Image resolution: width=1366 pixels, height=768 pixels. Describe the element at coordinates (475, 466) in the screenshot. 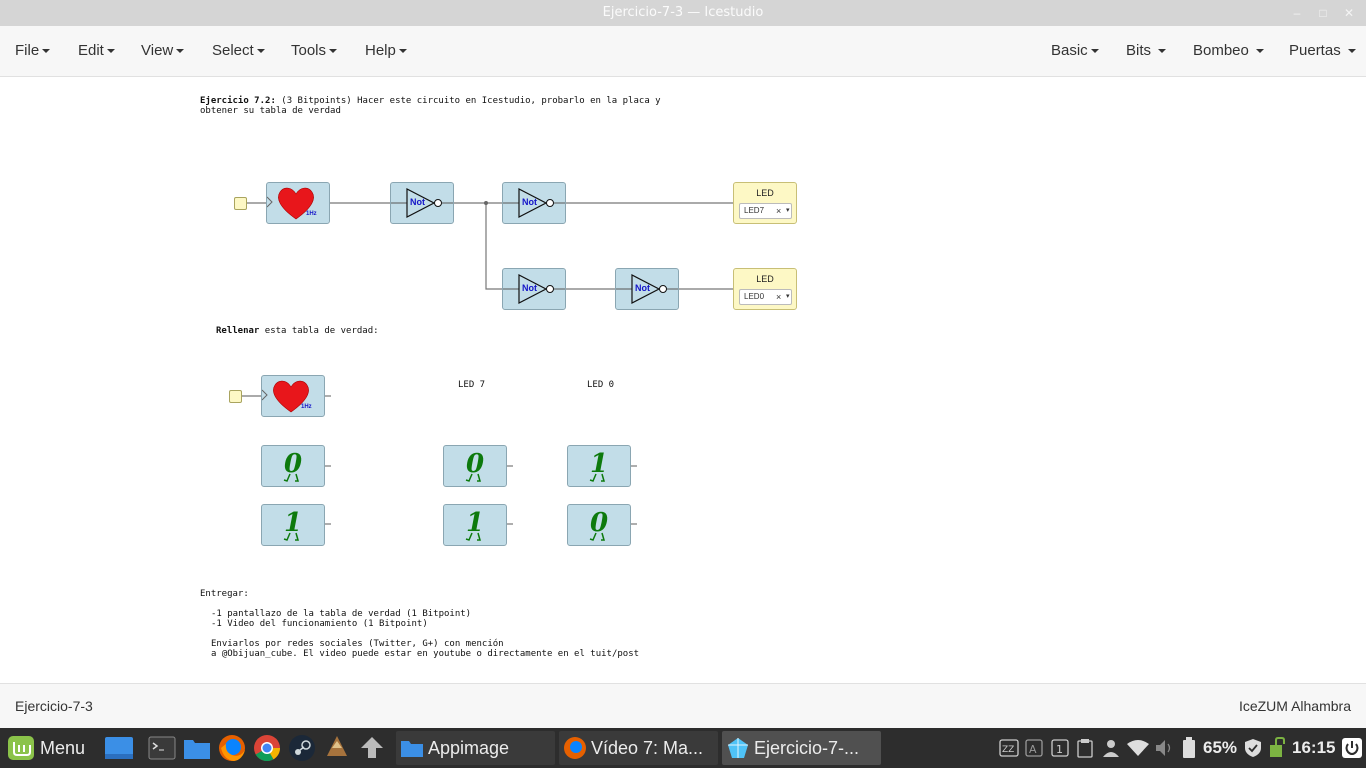

I see `led7-value-block: 0` at that location.